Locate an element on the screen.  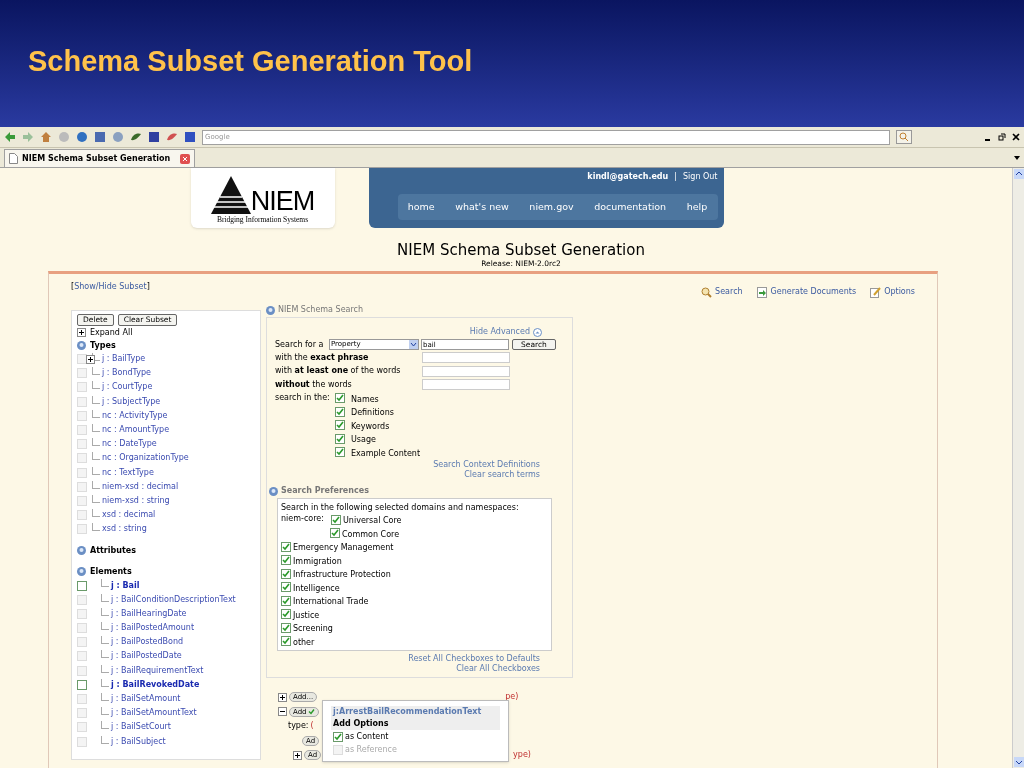
tree-item: j : BailSetCourt is located at coordinates (141, 727).